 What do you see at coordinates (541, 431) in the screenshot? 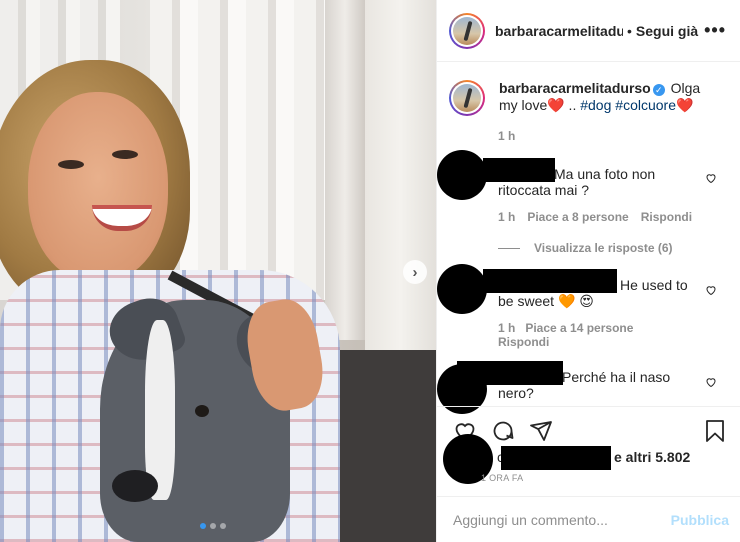
I see `share-icon` at bounding box center [541, 431].